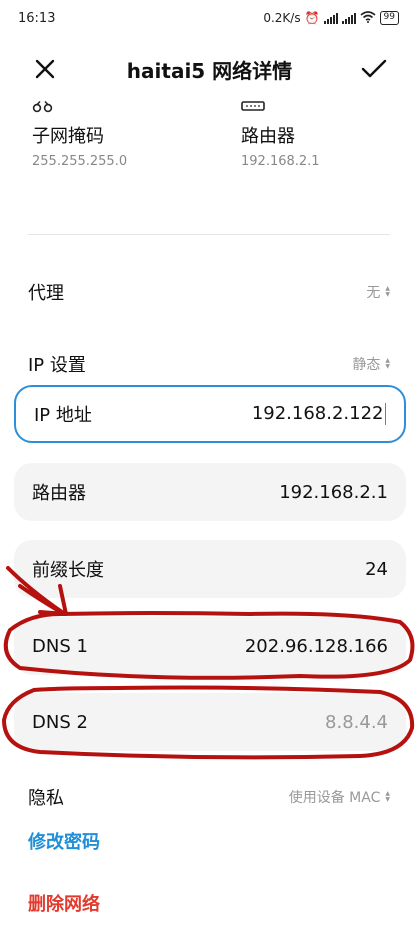 The height and width of the screenshot is (931, 419). I want to click on status-indicators: 0.2K/s ⏰ 99, so click(331, 18).